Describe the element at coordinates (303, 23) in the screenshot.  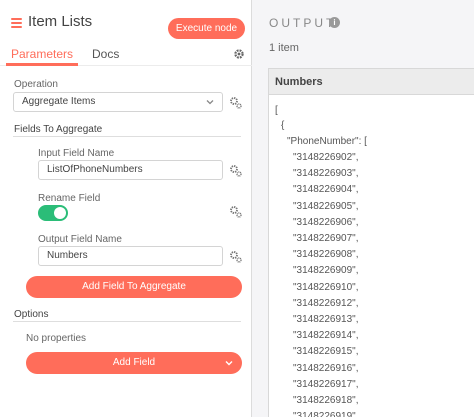
I see `output-title: OUTPUT` at that location.